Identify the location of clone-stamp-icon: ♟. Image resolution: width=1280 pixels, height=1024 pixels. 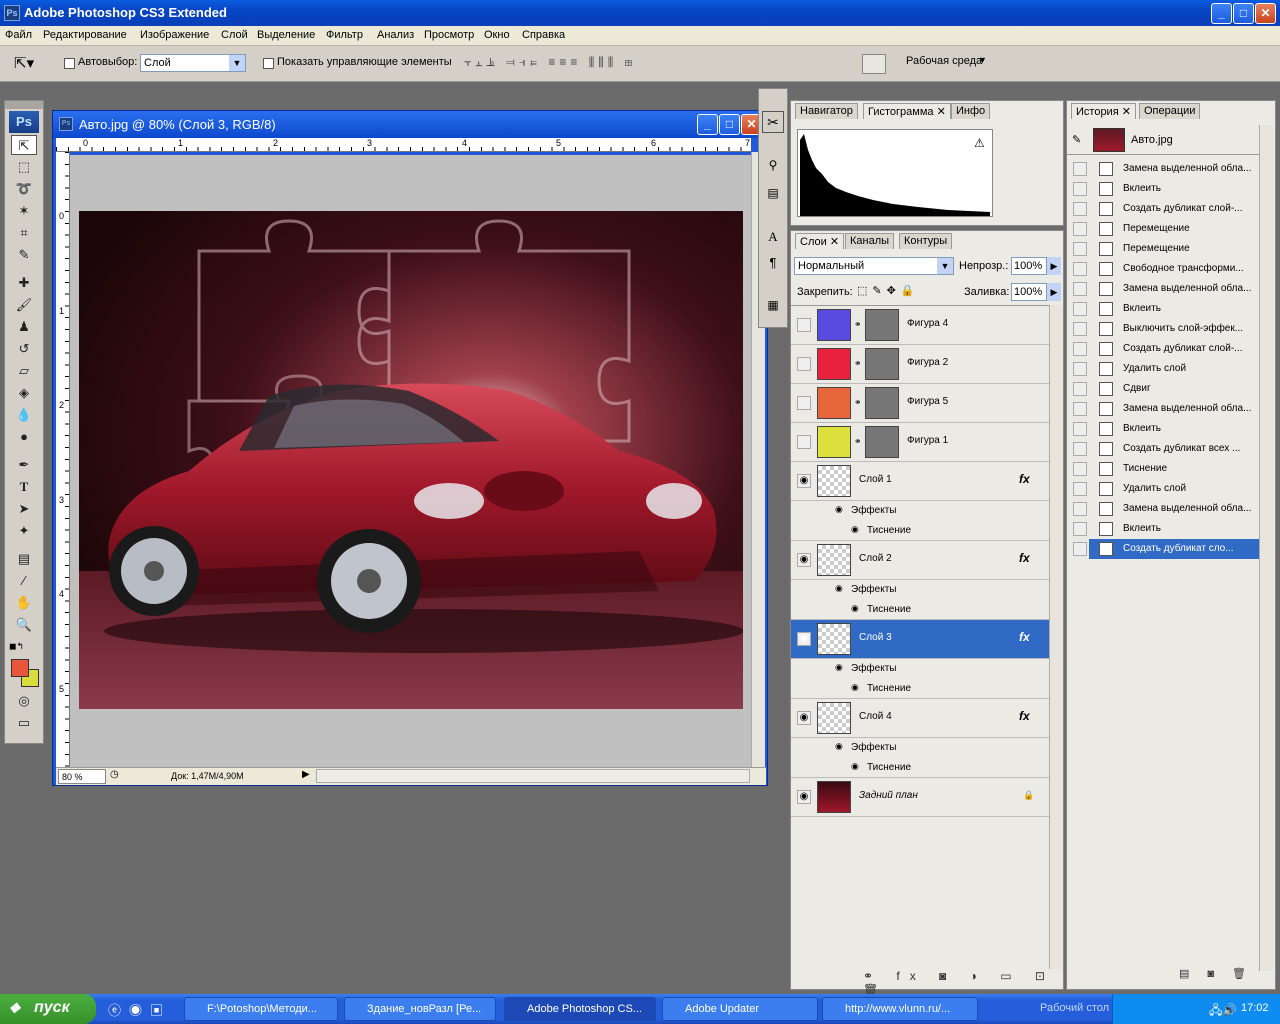
(24, 327).